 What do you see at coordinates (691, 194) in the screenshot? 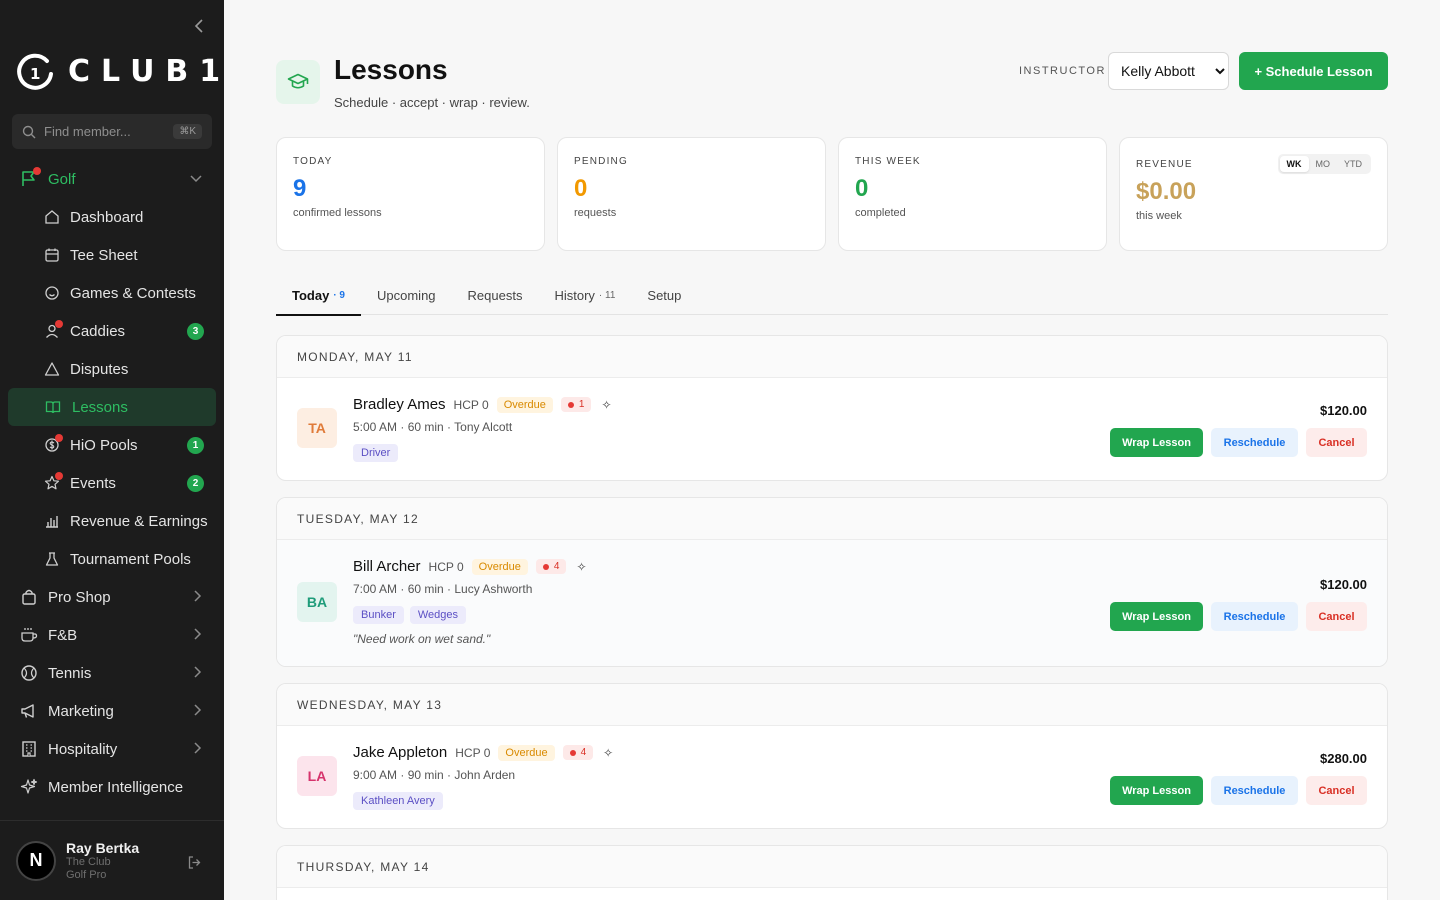
I see `stat-card-pending: PENDING 0 requests` at bounding box center [691, 194].